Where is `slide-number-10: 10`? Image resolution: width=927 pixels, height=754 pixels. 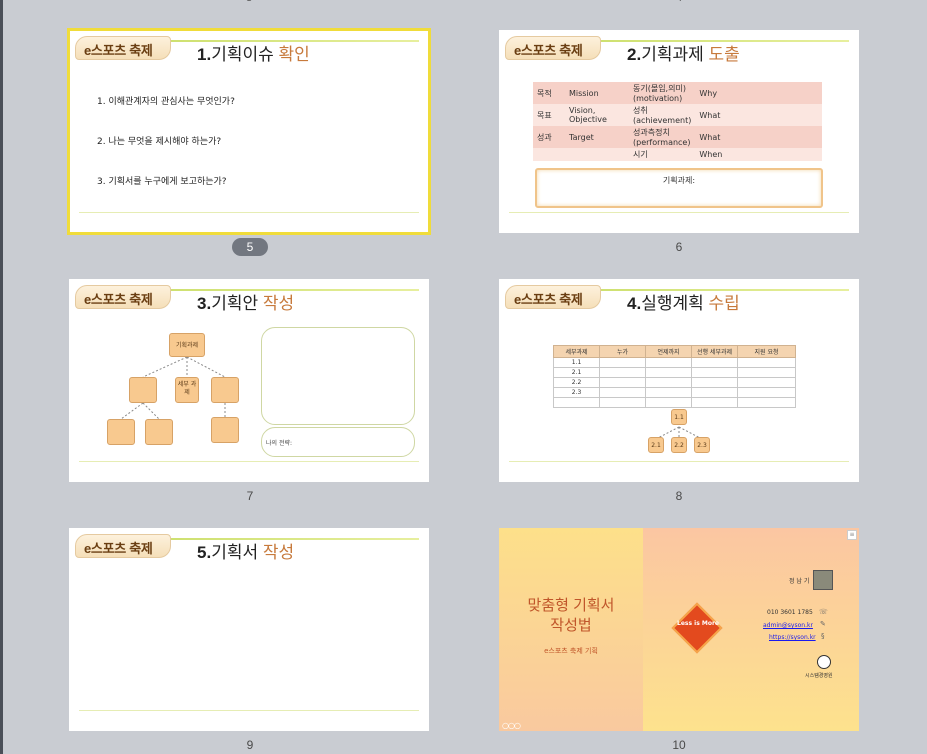 slide-number-10: 10 is located at coordinates (679, 745).